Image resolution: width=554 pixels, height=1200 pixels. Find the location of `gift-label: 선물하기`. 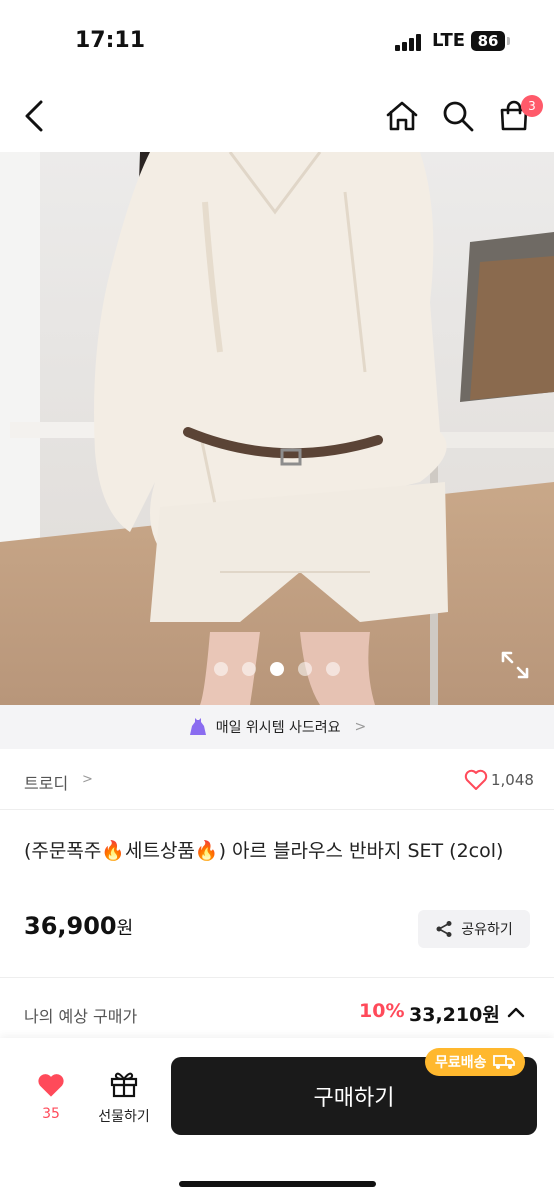

gift-label: 선물하기 is located at coordinates (124, 1117).